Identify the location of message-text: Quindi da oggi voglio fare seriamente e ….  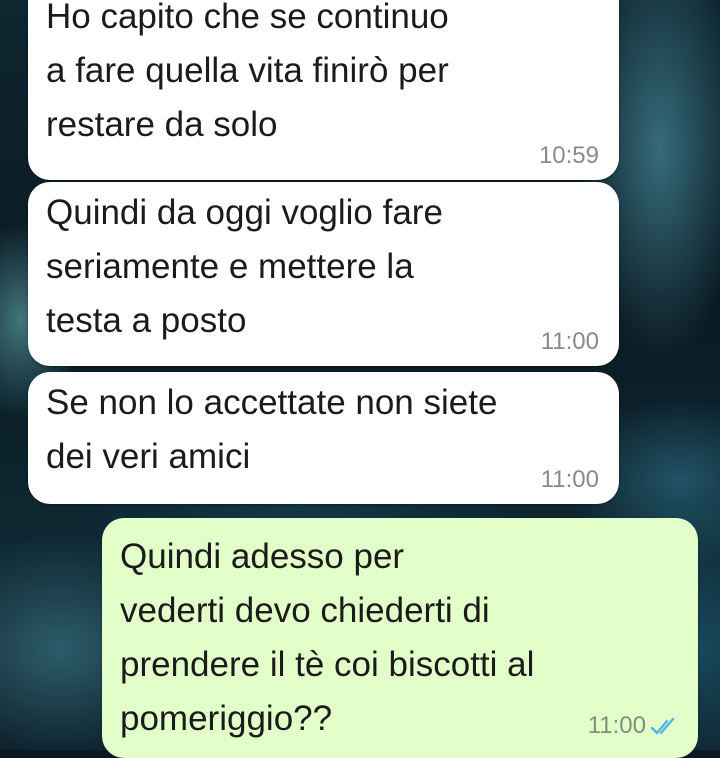
(244, 266).